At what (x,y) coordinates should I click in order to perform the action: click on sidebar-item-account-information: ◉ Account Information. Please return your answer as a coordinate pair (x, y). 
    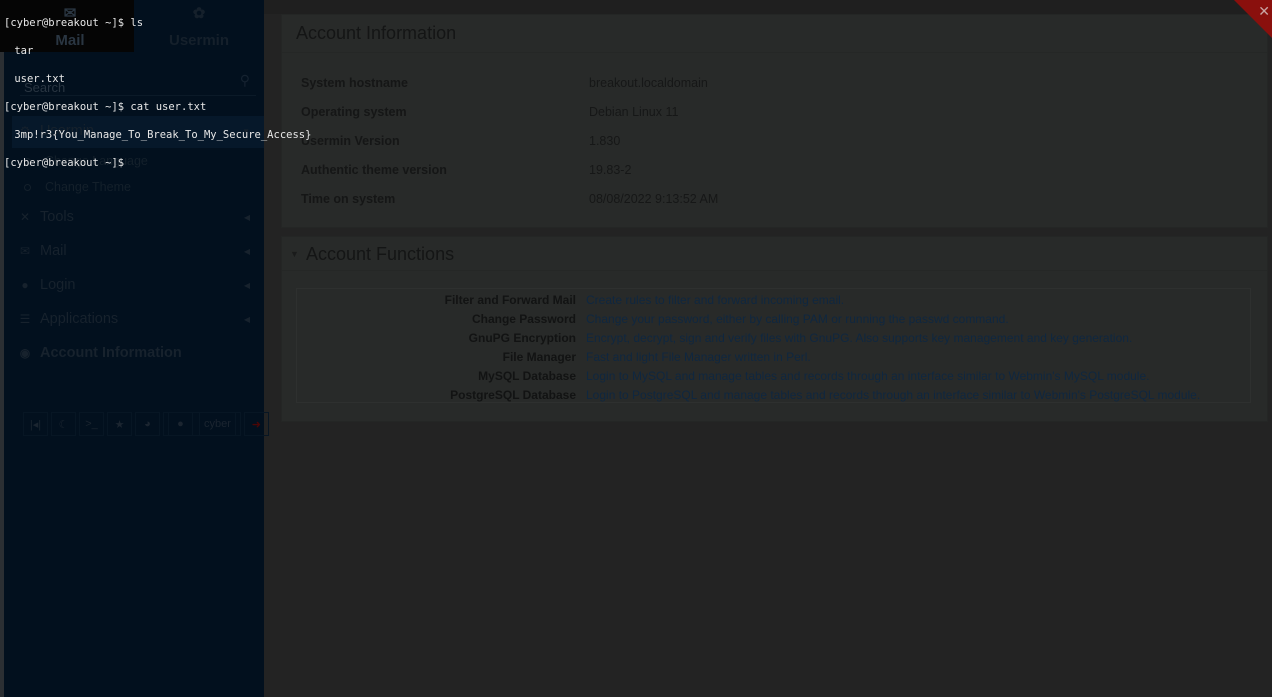
    Looking at the image, I should click on (134, 353).